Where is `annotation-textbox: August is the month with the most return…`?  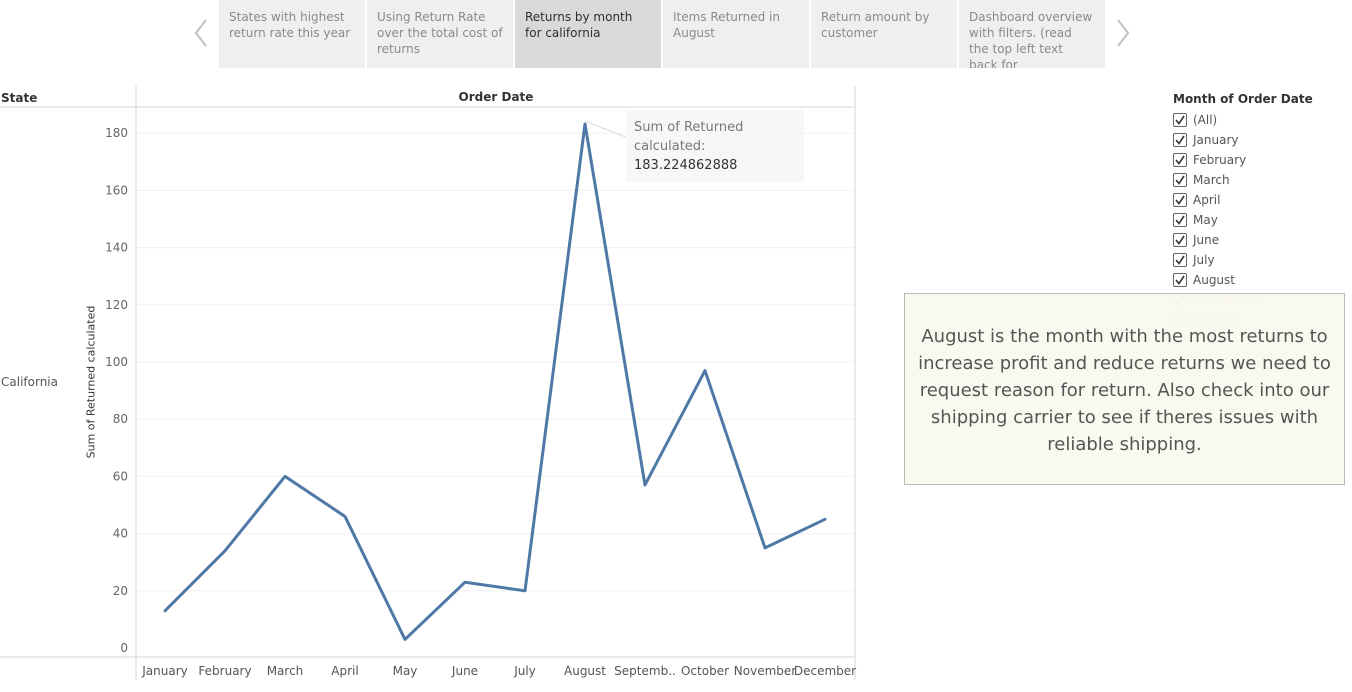
annotation-textbox: August is the month with the most return… is located at coordinates (1124, 389).